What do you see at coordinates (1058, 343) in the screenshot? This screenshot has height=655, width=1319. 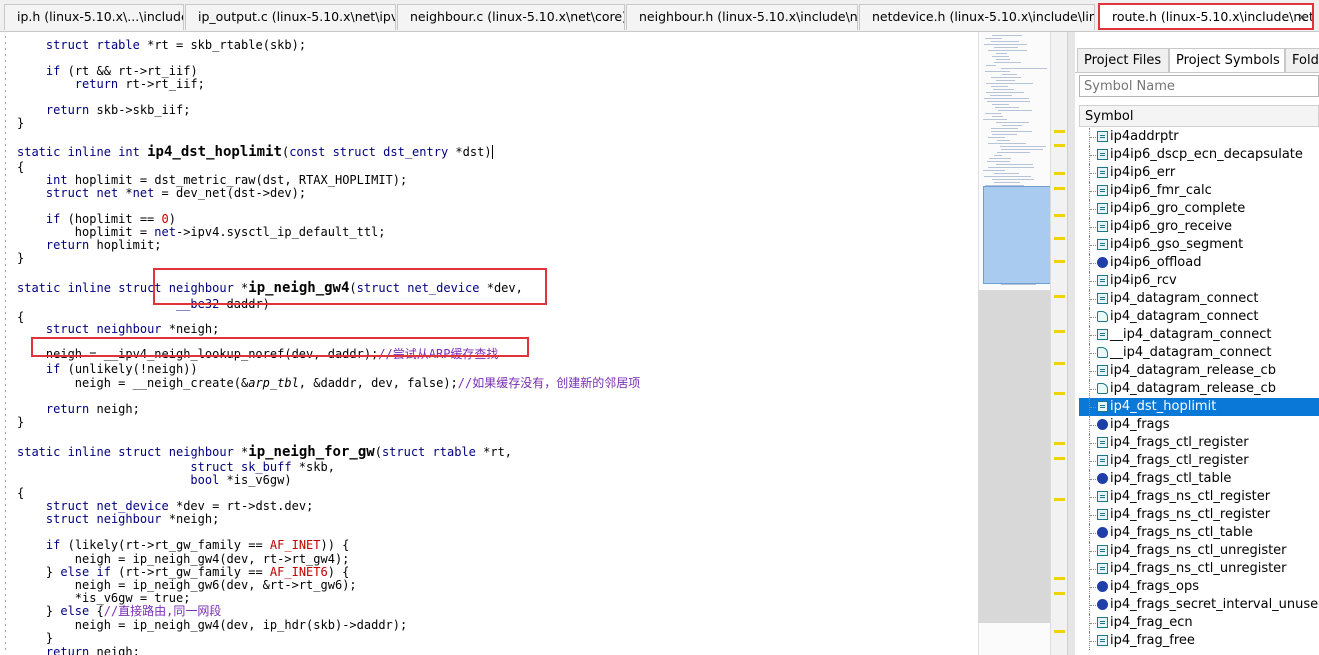 I see `vertical-scrollbar` at bounding box center [1058, 343].